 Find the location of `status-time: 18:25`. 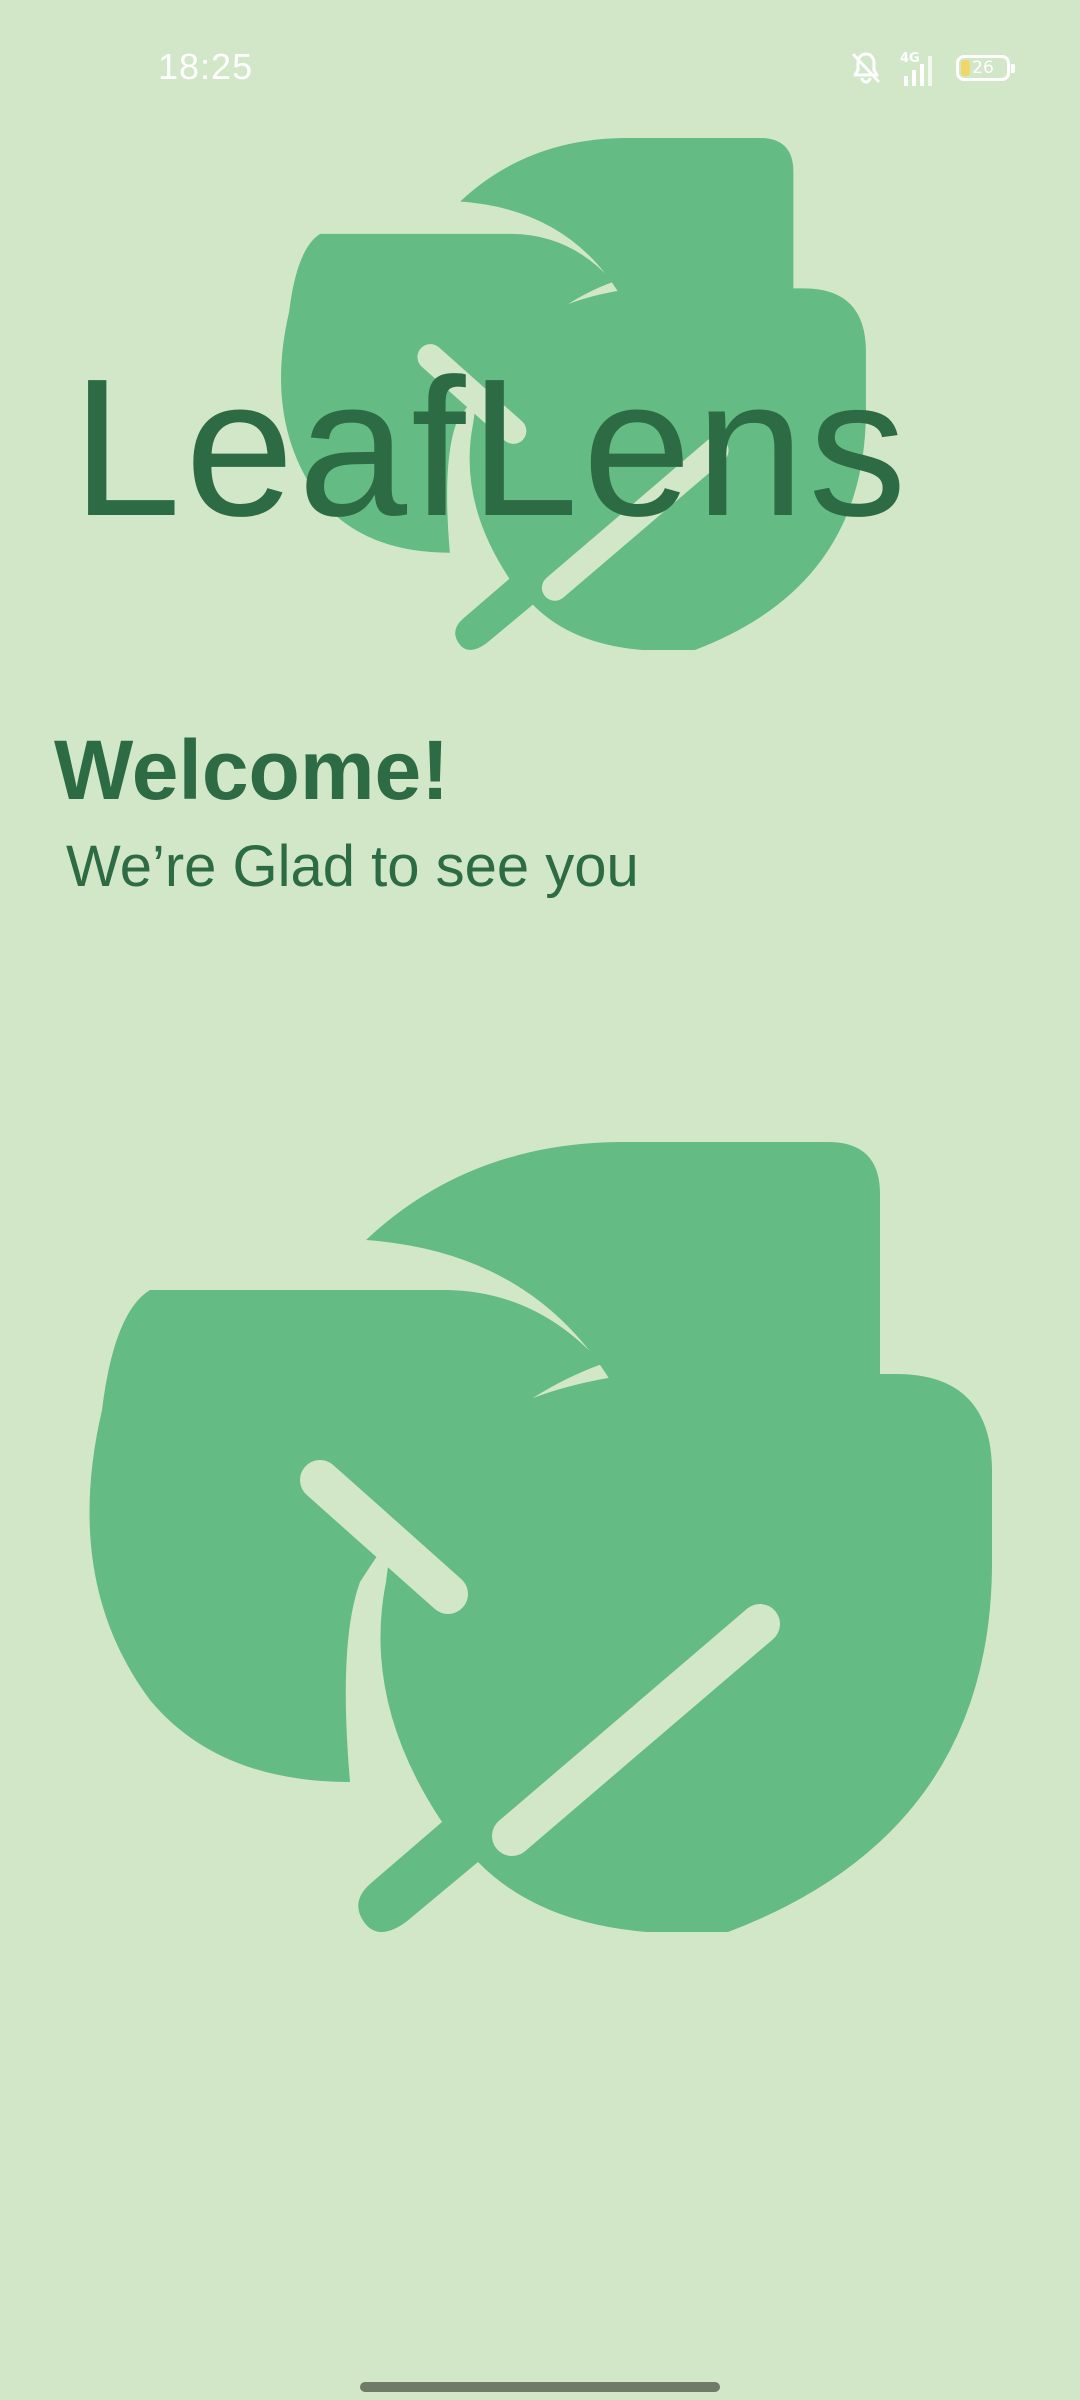

status-time: 18:25 is located at coordinates (206, 66).